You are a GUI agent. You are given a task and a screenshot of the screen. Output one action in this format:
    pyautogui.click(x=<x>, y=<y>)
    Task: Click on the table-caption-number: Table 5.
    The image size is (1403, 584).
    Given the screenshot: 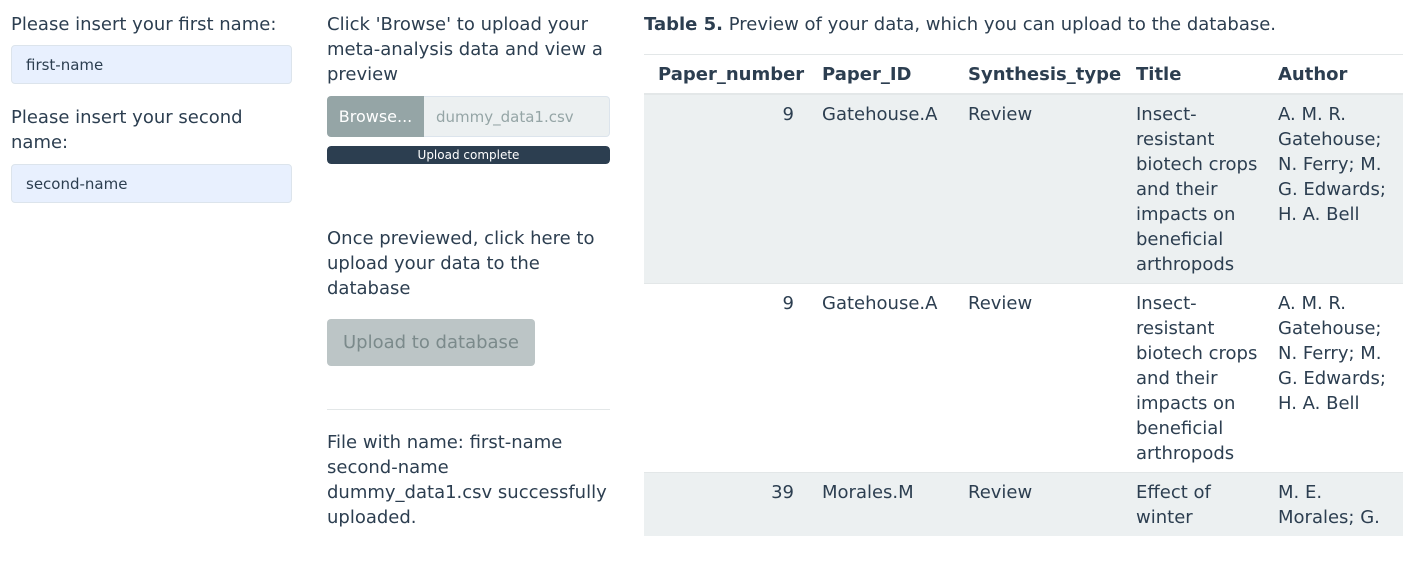 What is the action you would take?
    pyautogui.click(x=683, y=24)
    